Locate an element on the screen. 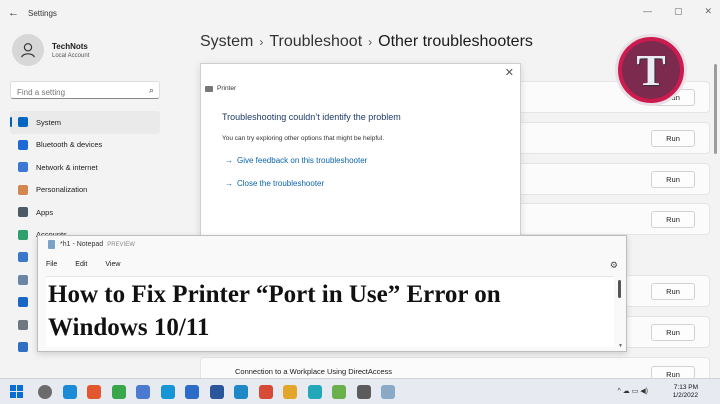  gear-icon: ⚙ is located at coordinates (614, 265).